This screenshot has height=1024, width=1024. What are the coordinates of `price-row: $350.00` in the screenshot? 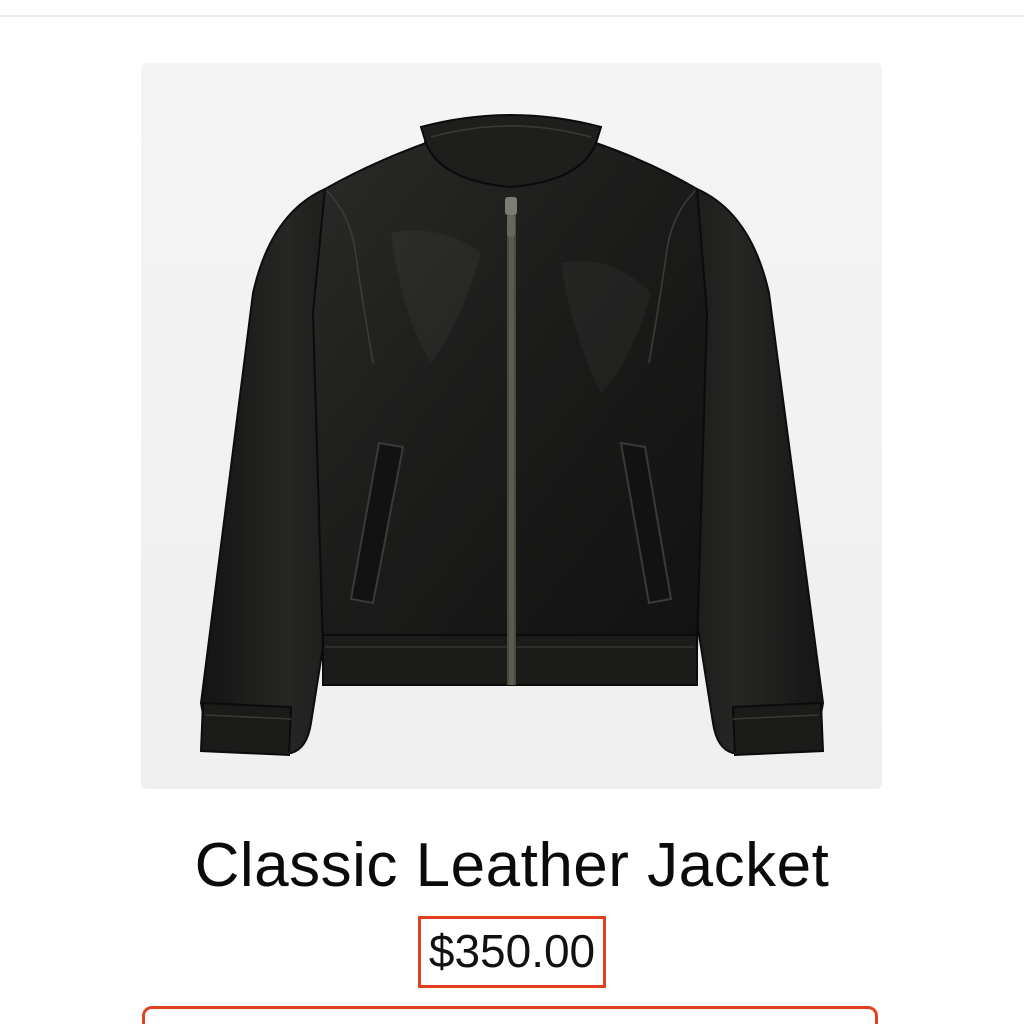 It's located at (512, 952).